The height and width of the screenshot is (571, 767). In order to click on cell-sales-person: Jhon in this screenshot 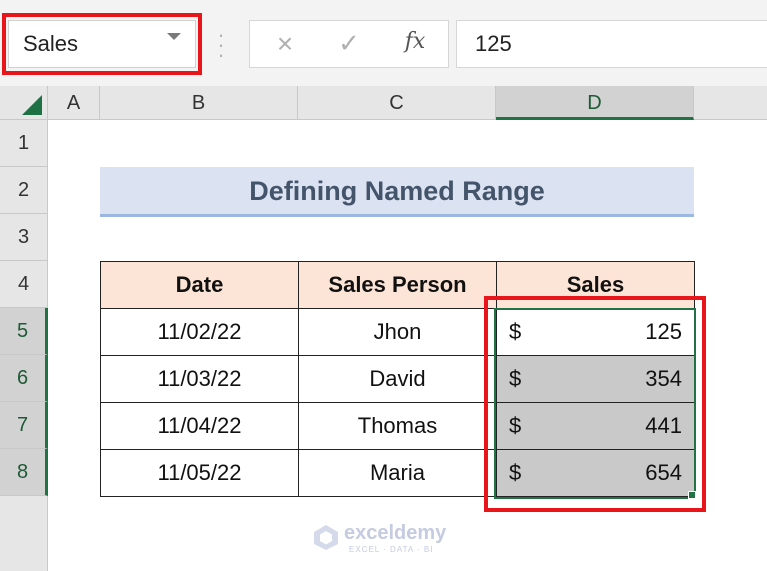, I will do `click(397, 332)`.